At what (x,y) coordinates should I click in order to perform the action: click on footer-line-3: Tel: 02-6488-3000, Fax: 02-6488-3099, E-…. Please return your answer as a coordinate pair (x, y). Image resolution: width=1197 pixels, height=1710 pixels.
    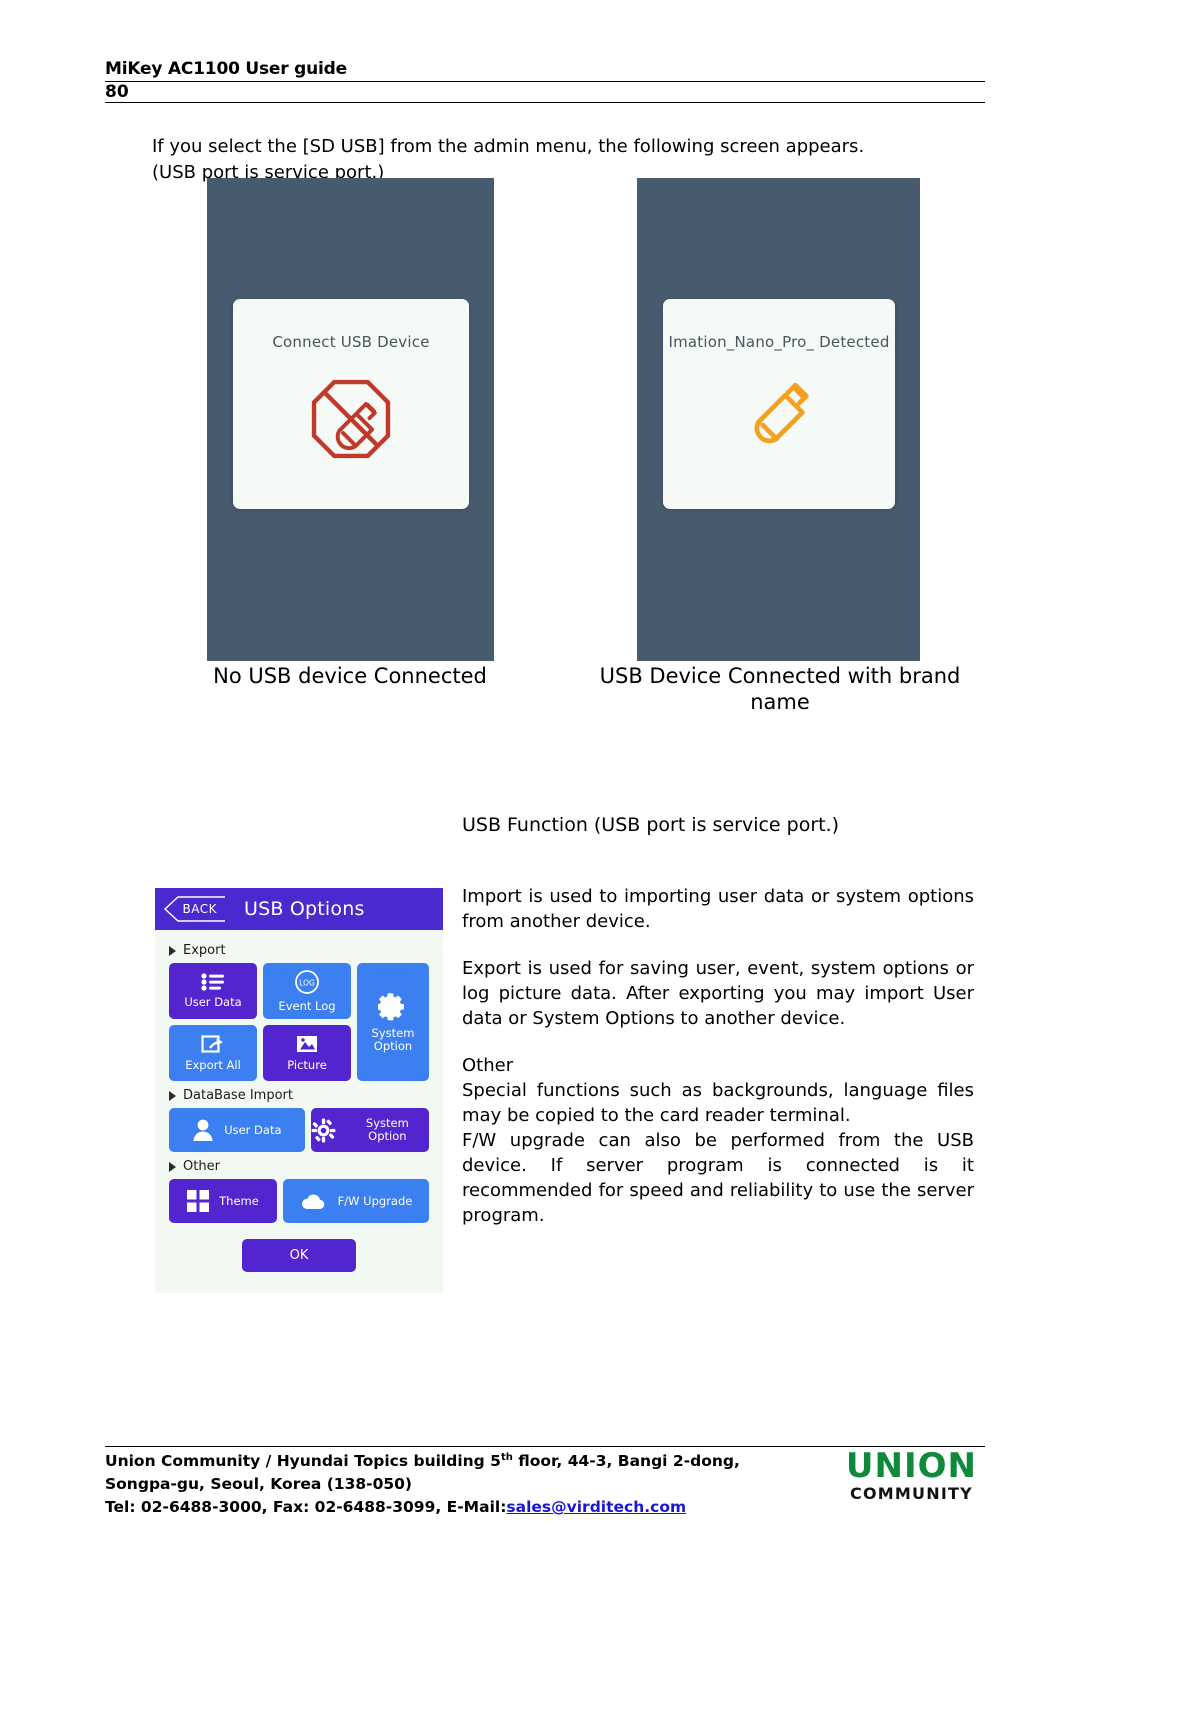
    Looking at the image, I should click on (422, 1507).